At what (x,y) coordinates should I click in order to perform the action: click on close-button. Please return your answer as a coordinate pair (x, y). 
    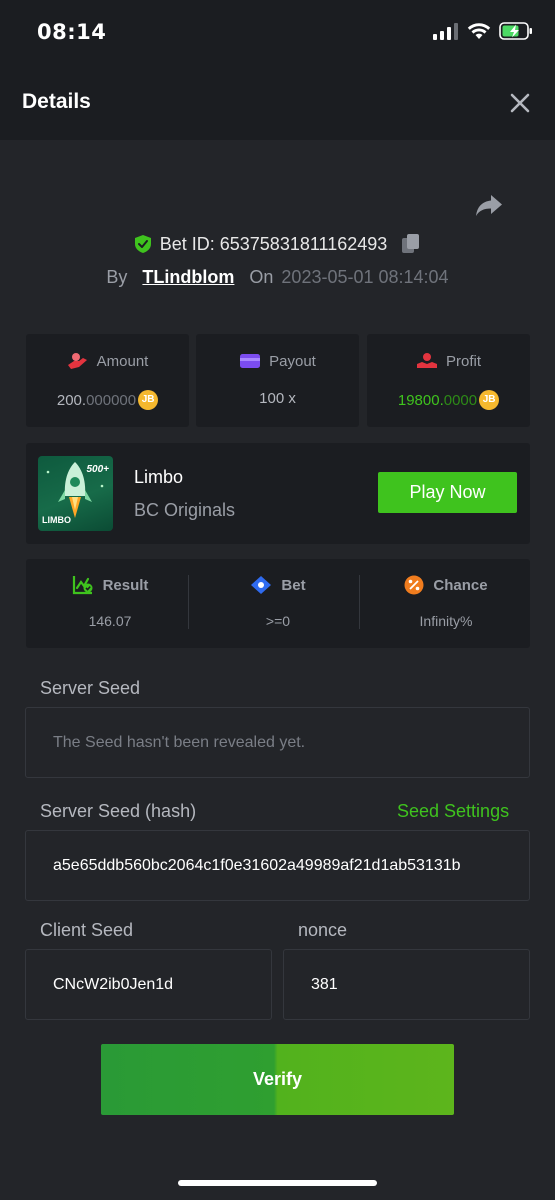
    Looking at the image, I should click on (520, 103).